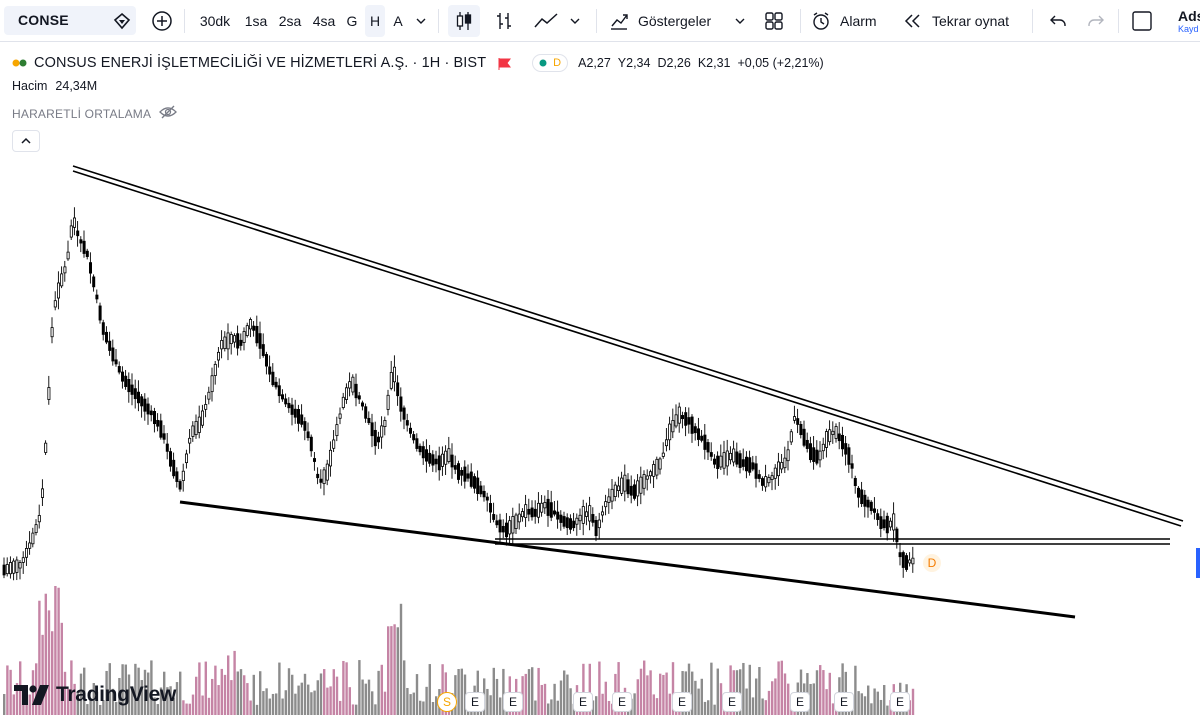  I want to click on volume-value: 24,34M, so click(76, 86).